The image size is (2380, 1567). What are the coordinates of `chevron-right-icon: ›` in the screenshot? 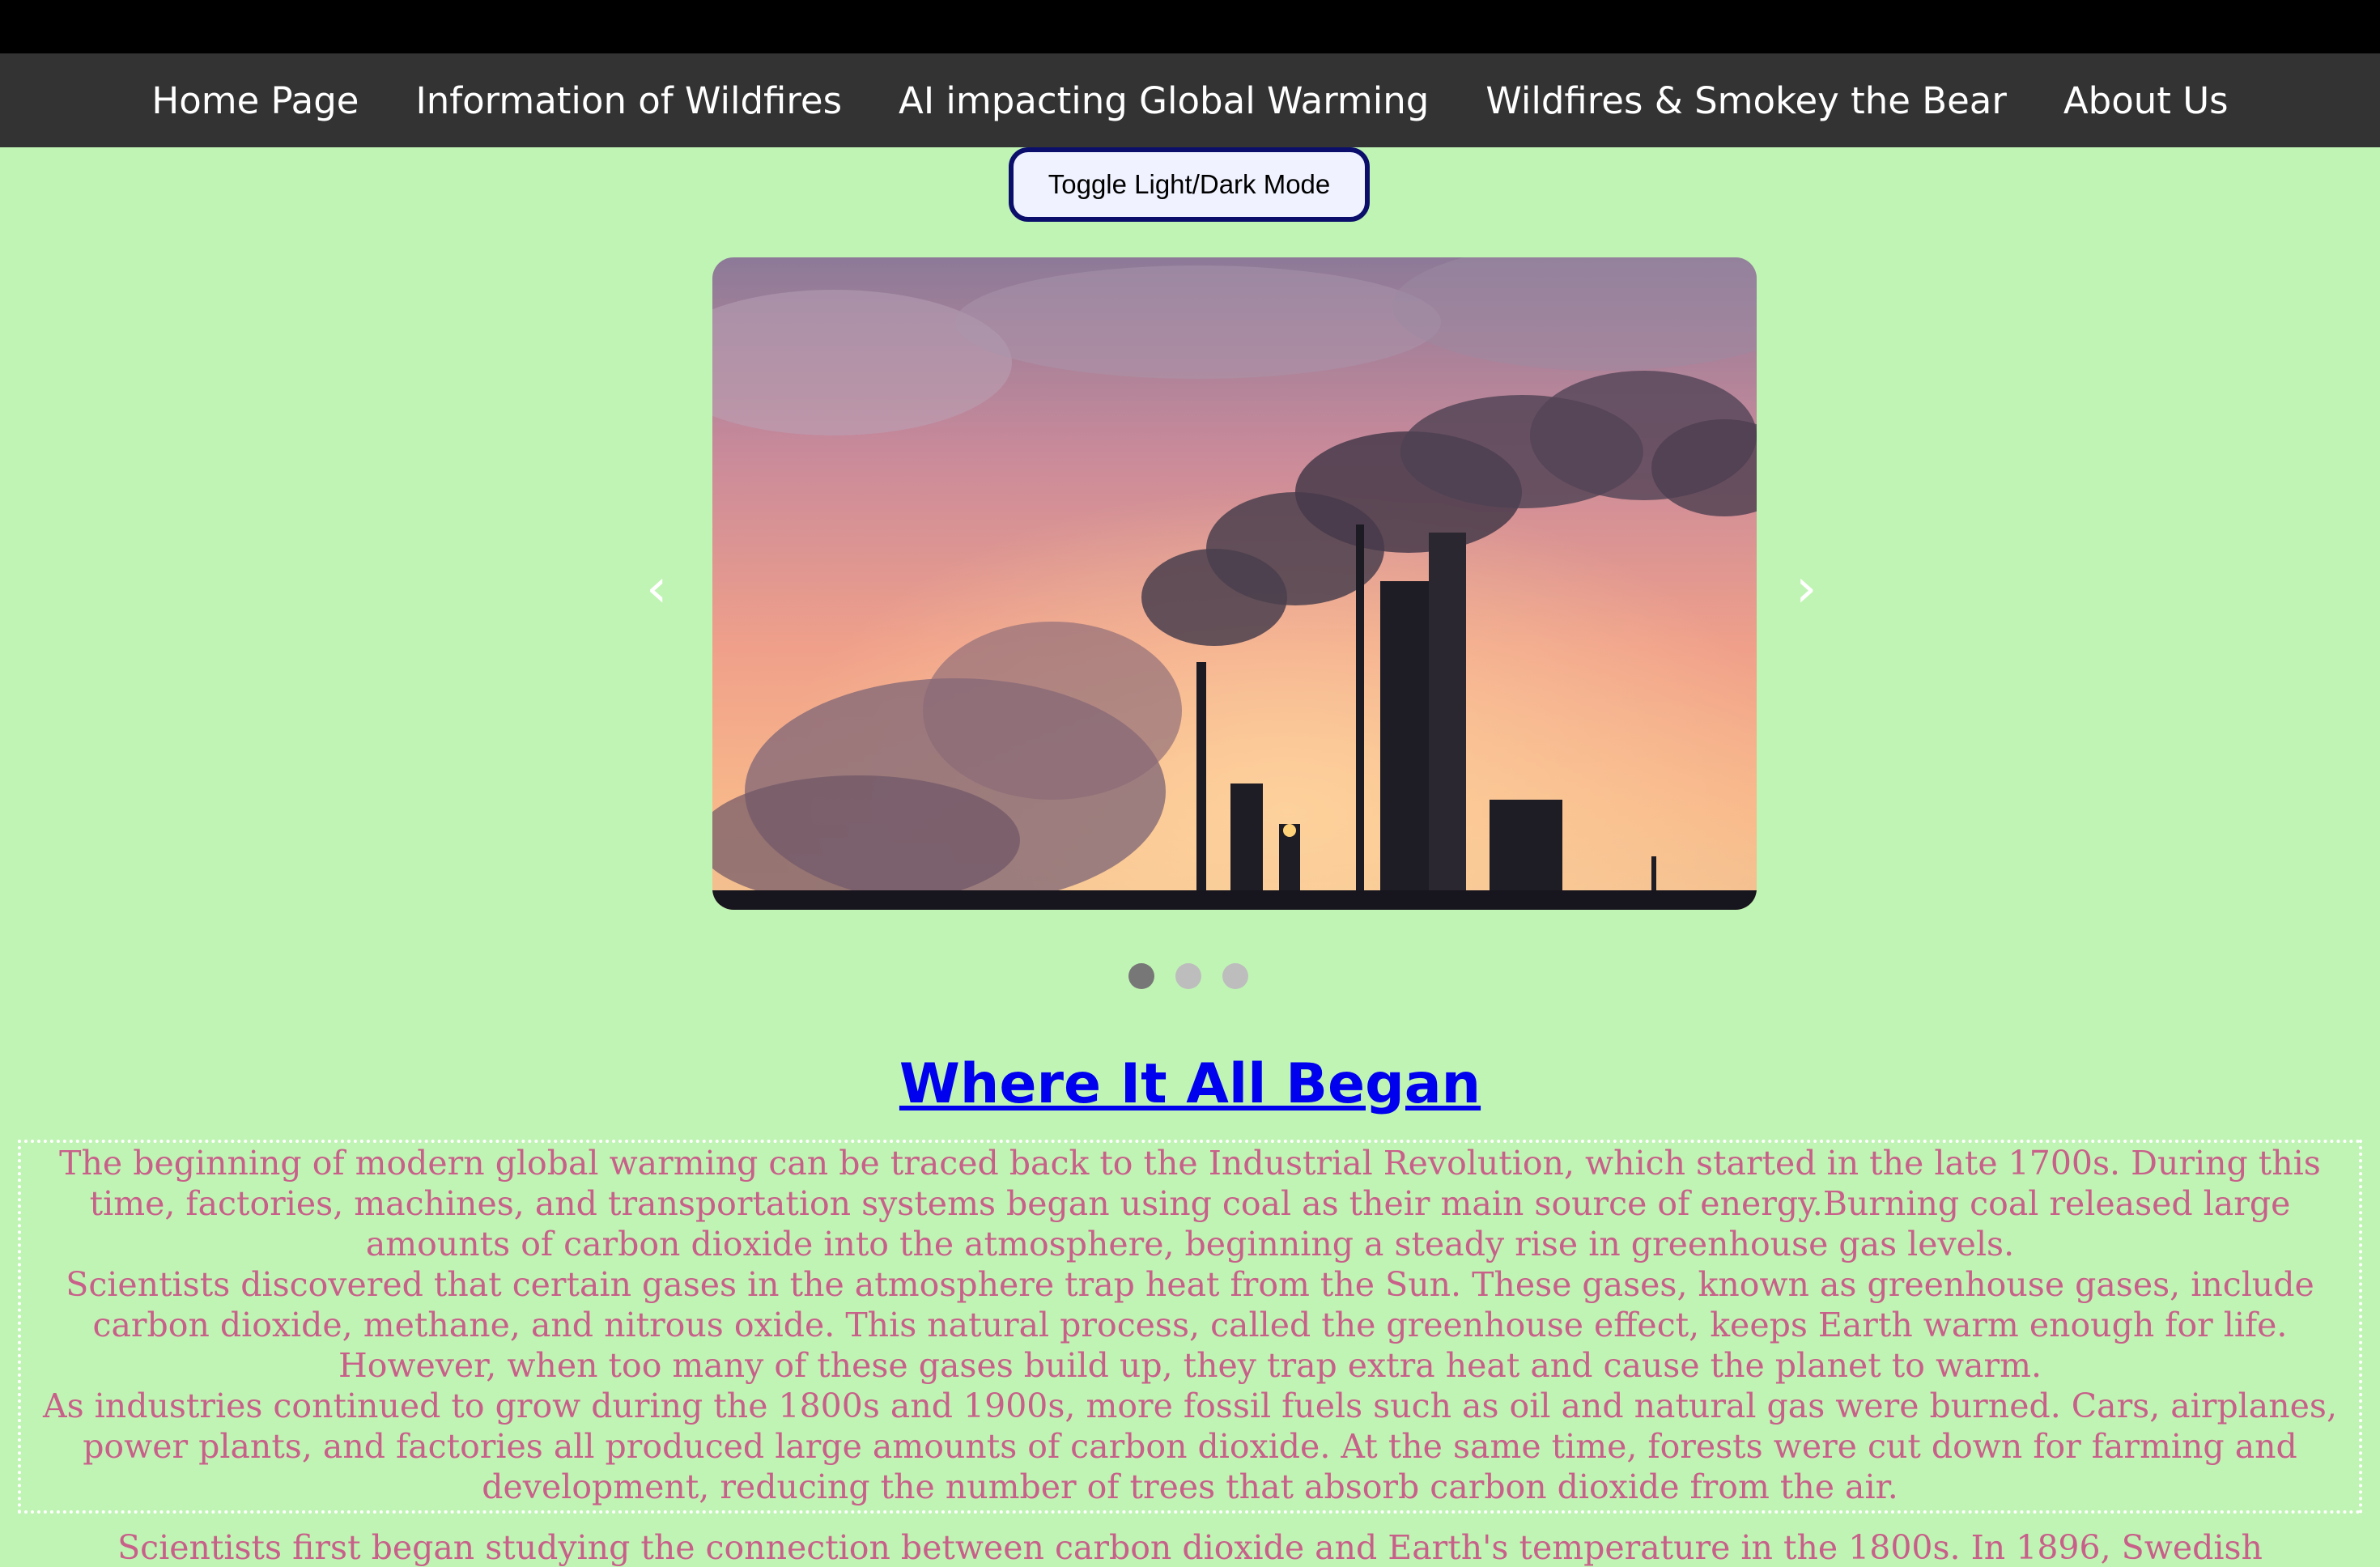 It's located at (1806, 588).